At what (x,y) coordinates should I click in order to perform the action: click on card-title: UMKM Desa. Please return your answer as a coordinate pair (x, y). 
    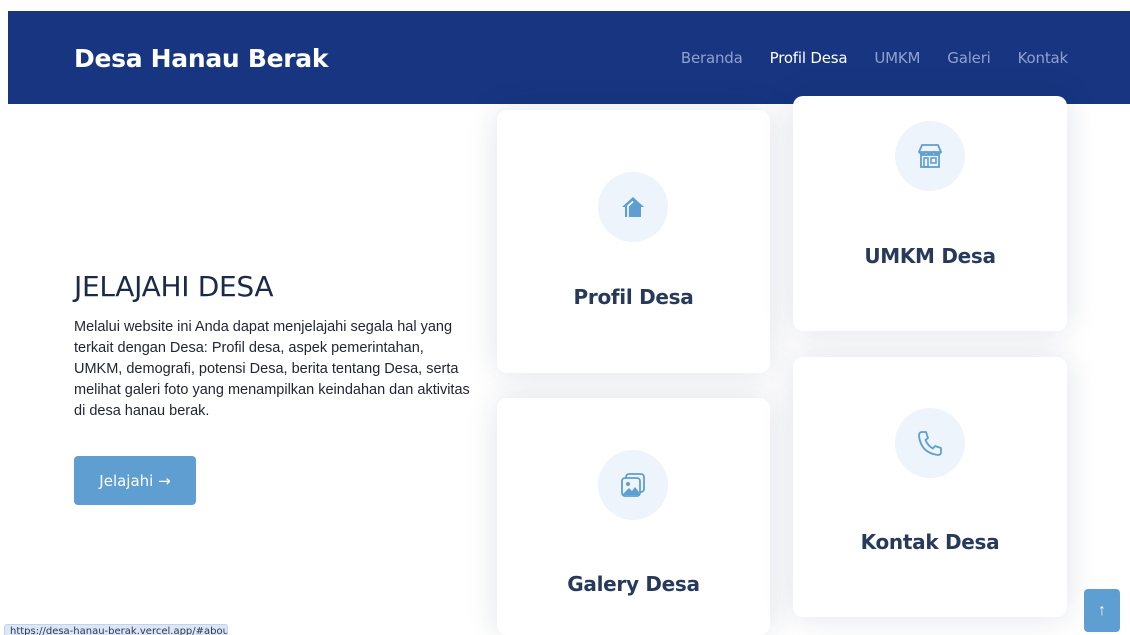
    Looking at the image, I should click on (930, 256).